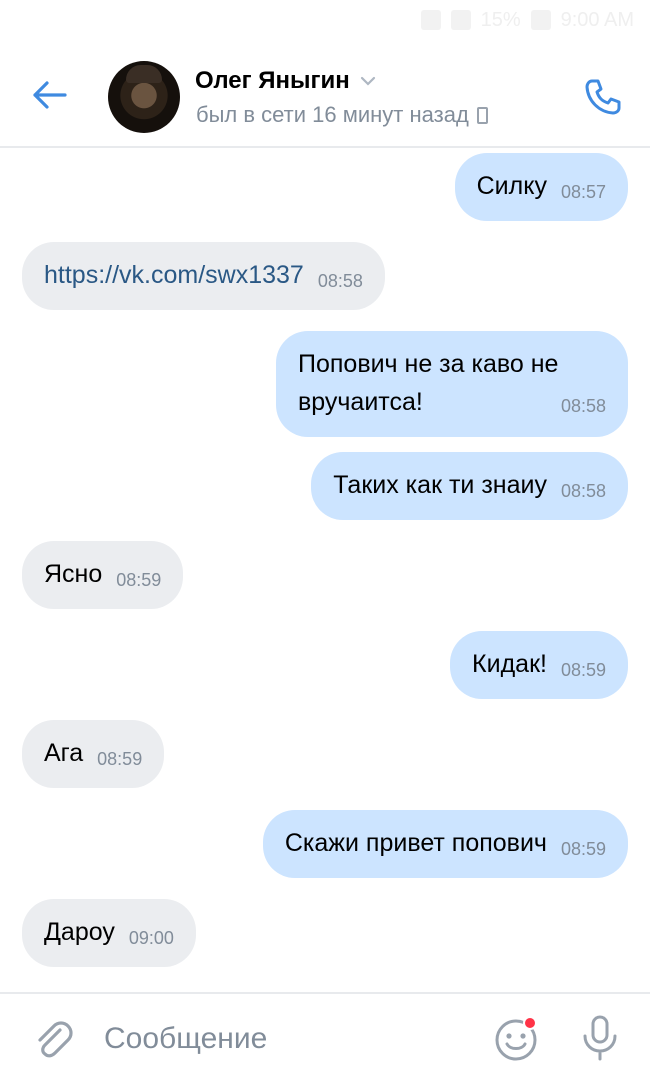 The image size is (650, 1082). I want to click on phone-icon, so click(603, 97).